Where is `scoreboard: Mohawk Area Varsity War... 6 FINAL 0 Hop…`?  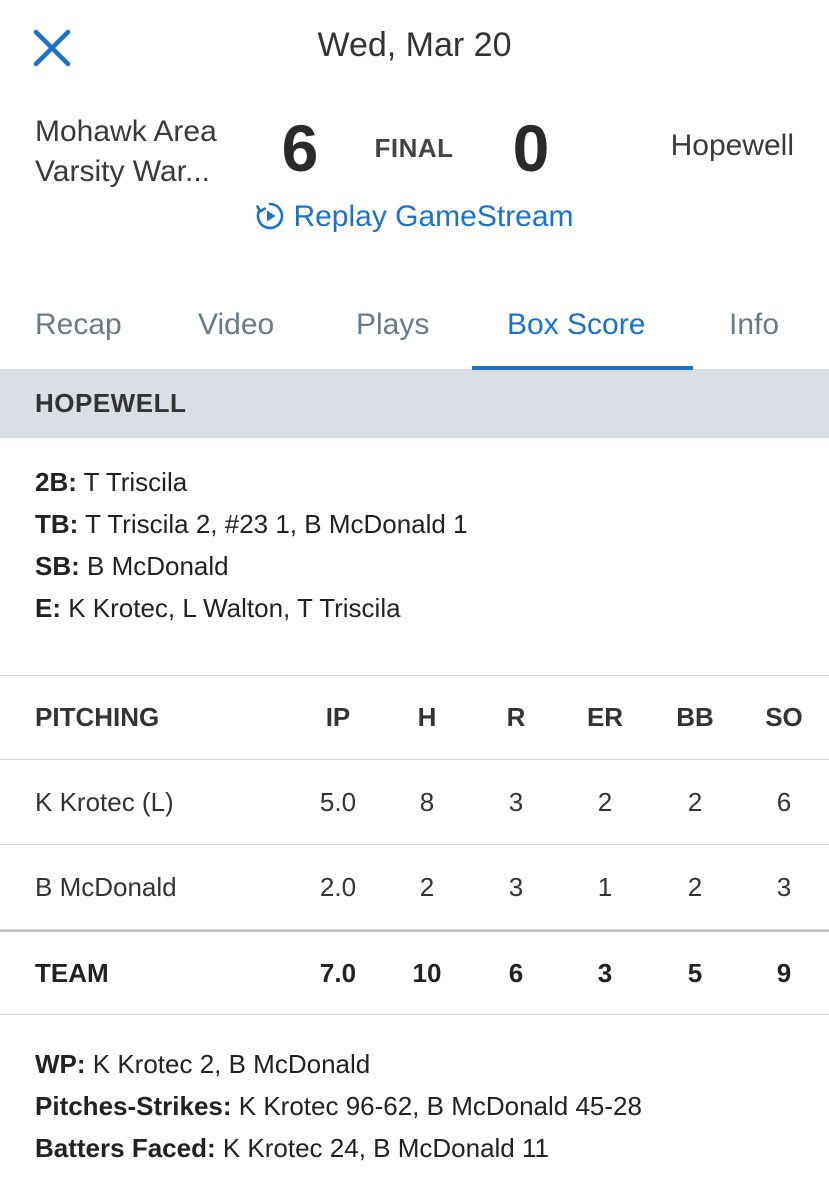 scoreboard: Mohawk Area Varsity War... 6 FINAL 0 Hop… is located at coordinates (414, 150).